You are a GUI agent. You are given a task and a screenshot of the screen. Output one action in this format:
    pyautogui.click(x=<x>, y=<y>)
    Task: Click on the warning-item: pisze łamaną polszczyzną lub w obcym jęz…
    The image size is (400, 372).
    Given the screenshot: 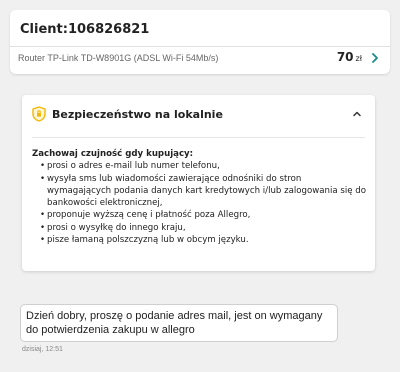 What is the action you would take?
    pyautogui.click(x=203, y=240)
    